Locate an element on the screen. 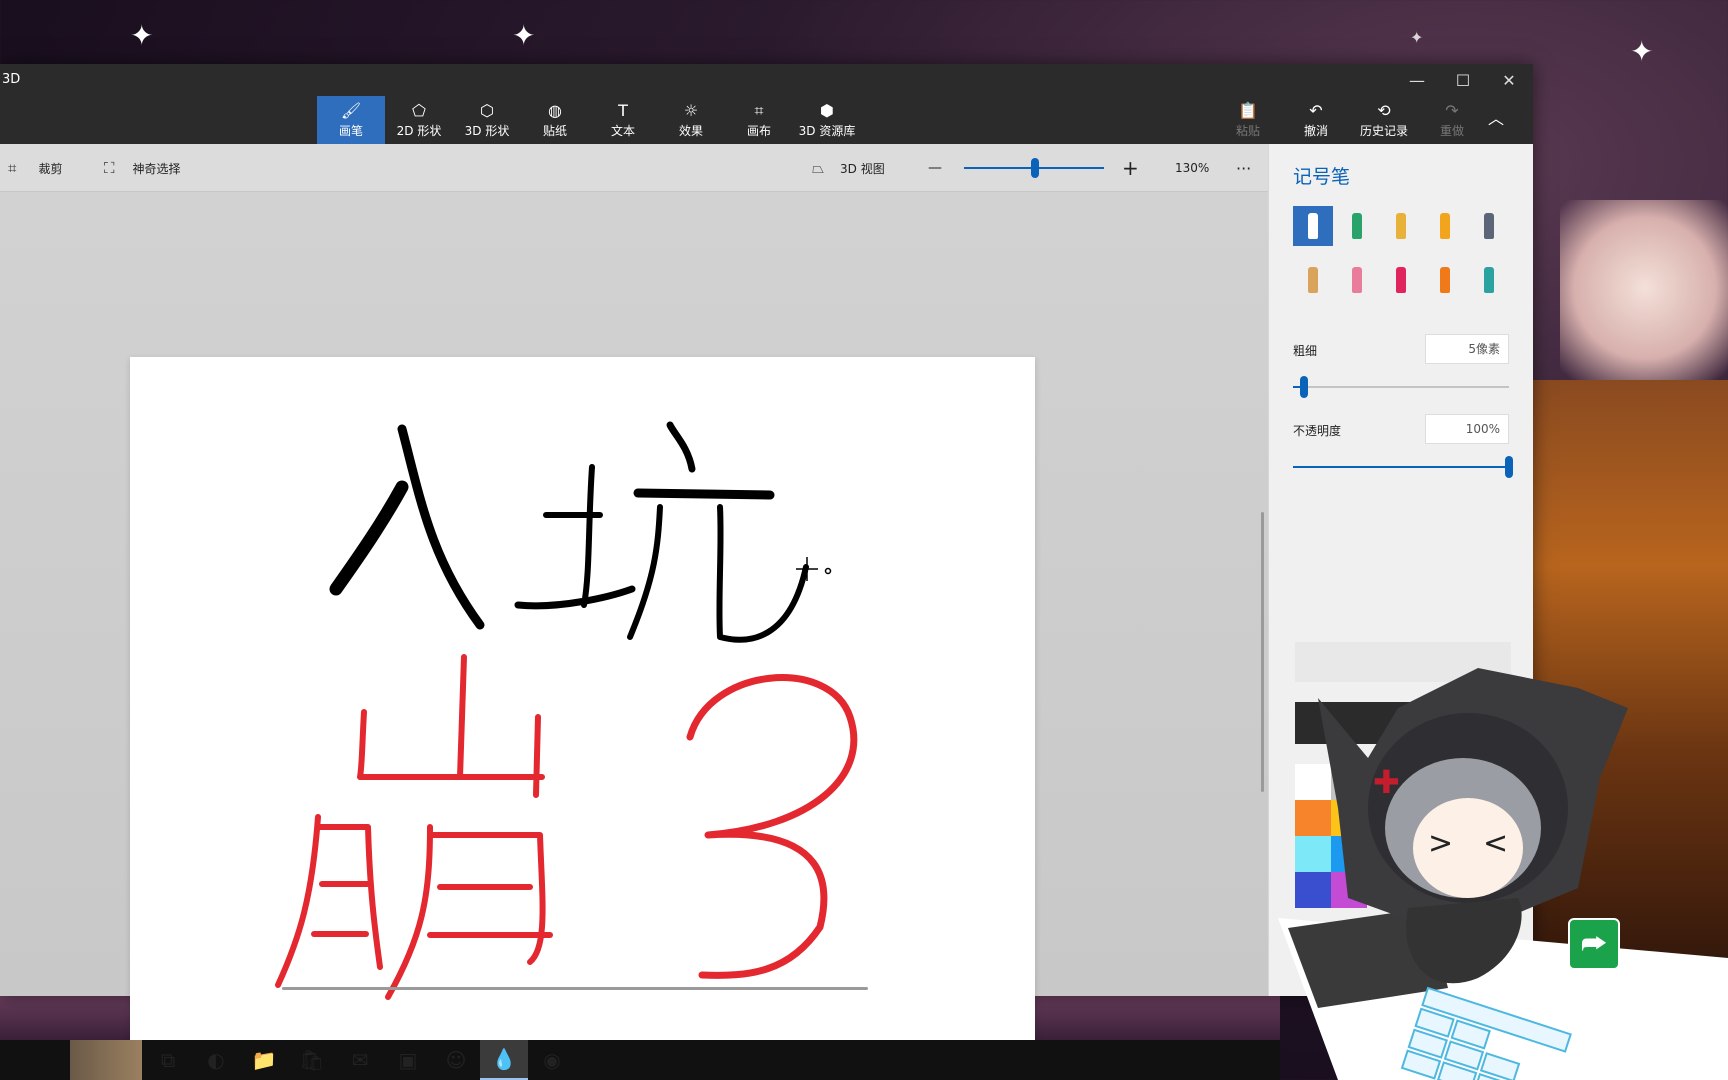 The width and height of the screenshot is (1728, 1080). history-icon: ⟲ is located at coordinates (1384, 110).